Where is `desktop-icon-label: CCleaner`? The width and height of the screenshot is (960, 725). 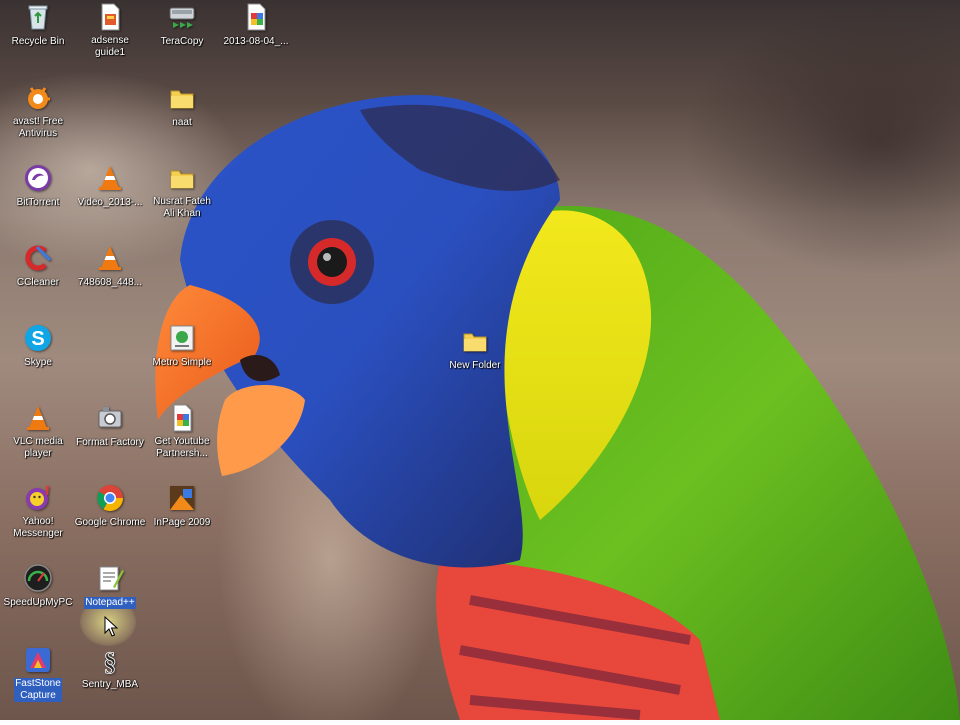
desktop-icon-label: CCleaner is located at coordinates (38, 282).